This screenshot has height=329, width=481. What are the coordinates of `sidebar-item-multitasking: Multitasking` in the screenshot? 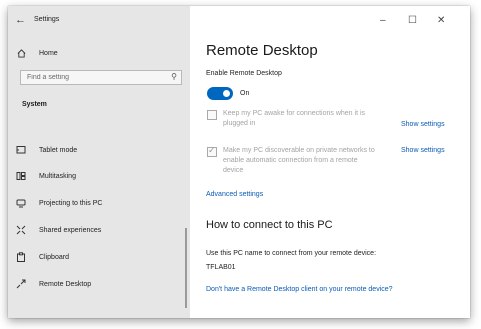 It's located at (45, 176).